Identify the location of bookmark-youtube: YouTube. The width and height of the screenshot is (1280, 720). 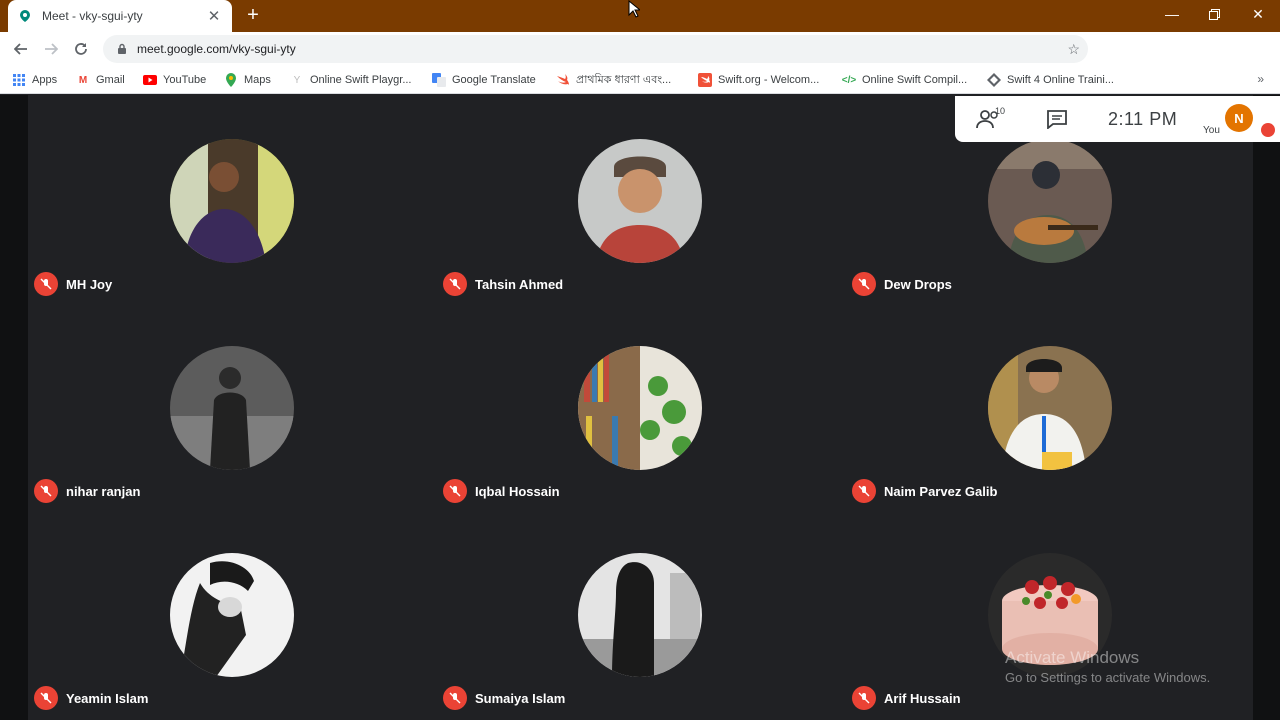
(174, 80).